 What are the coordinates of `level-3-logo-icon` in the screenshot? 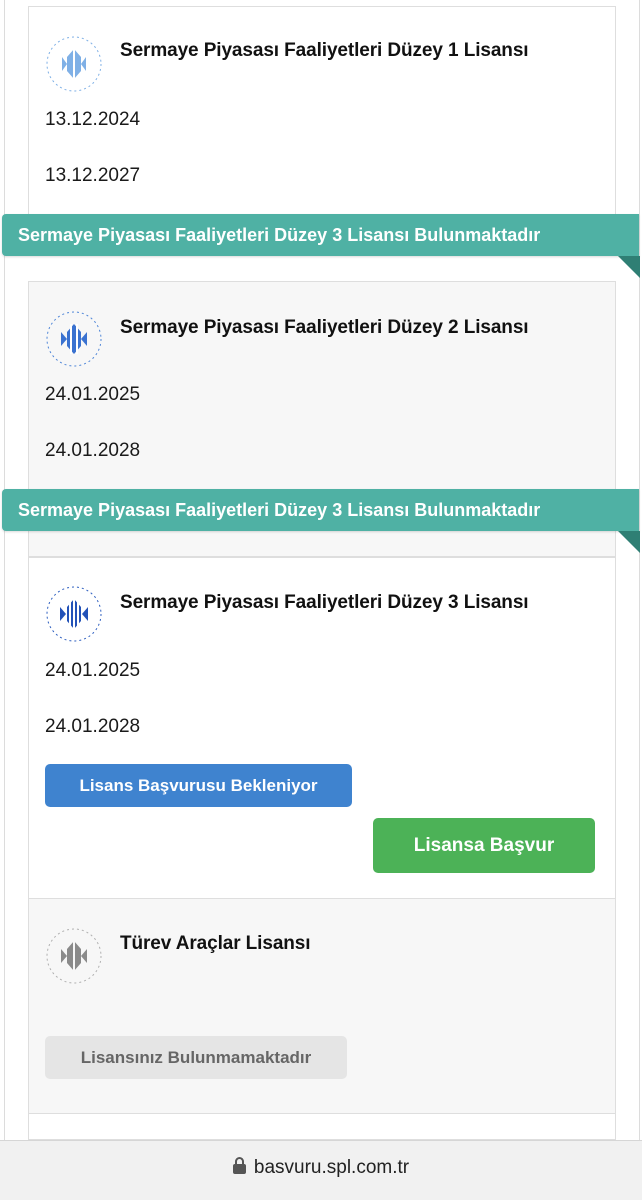 It's located at (74, 614).